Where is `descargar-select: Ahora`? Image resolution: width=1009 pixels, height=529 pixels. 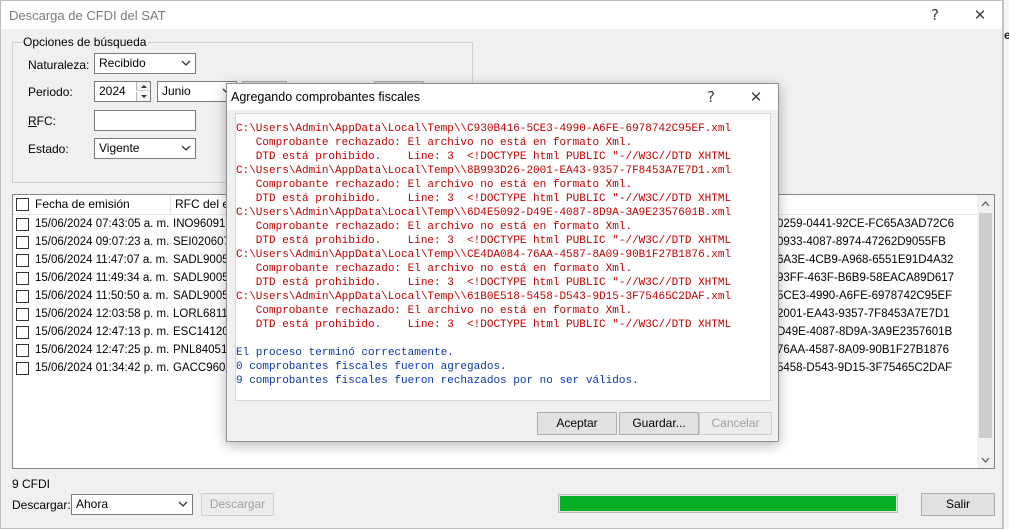
descargar-select: Ahora is located at coordinates (132, 504).